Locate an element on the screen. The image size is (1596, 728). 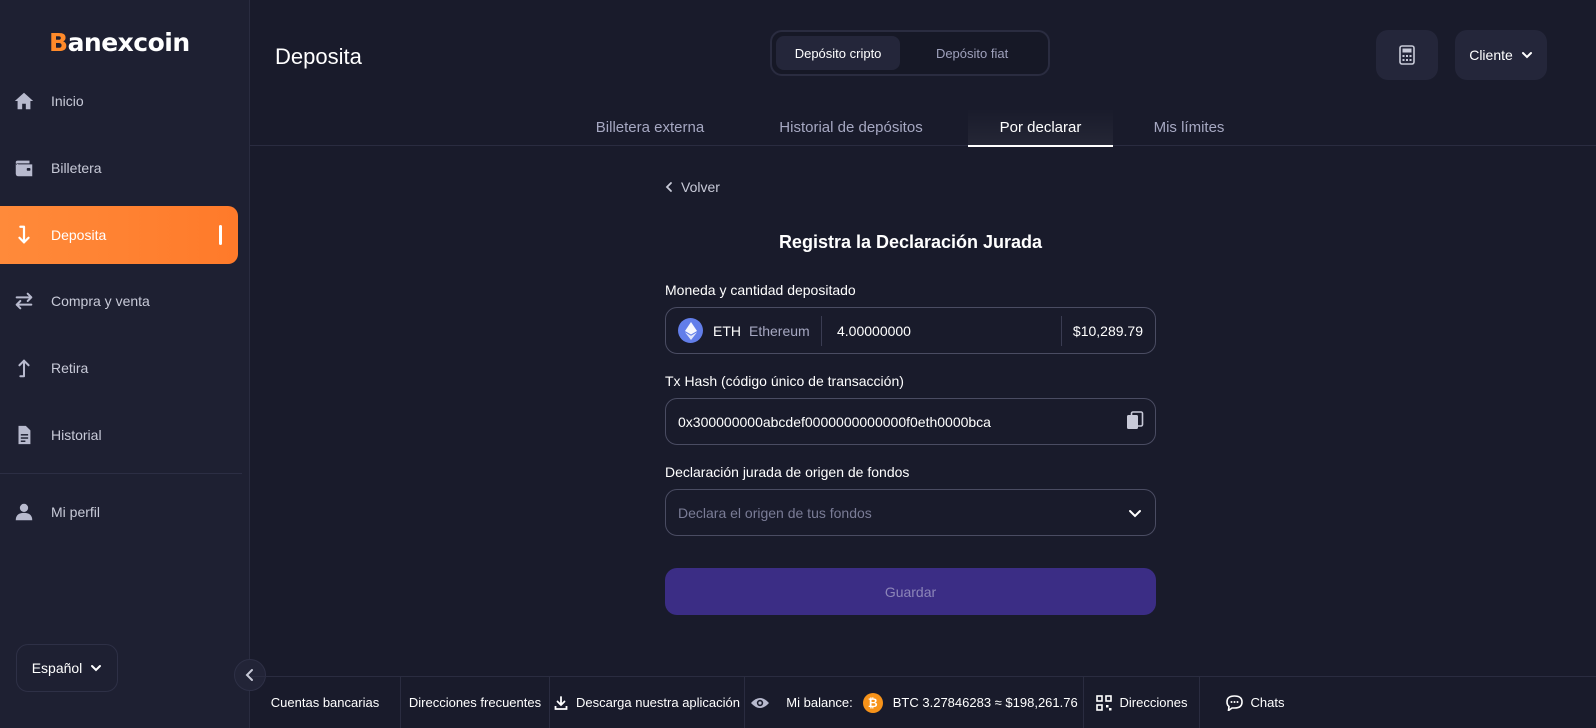
swap-icon is located at coordinates (24, 301).